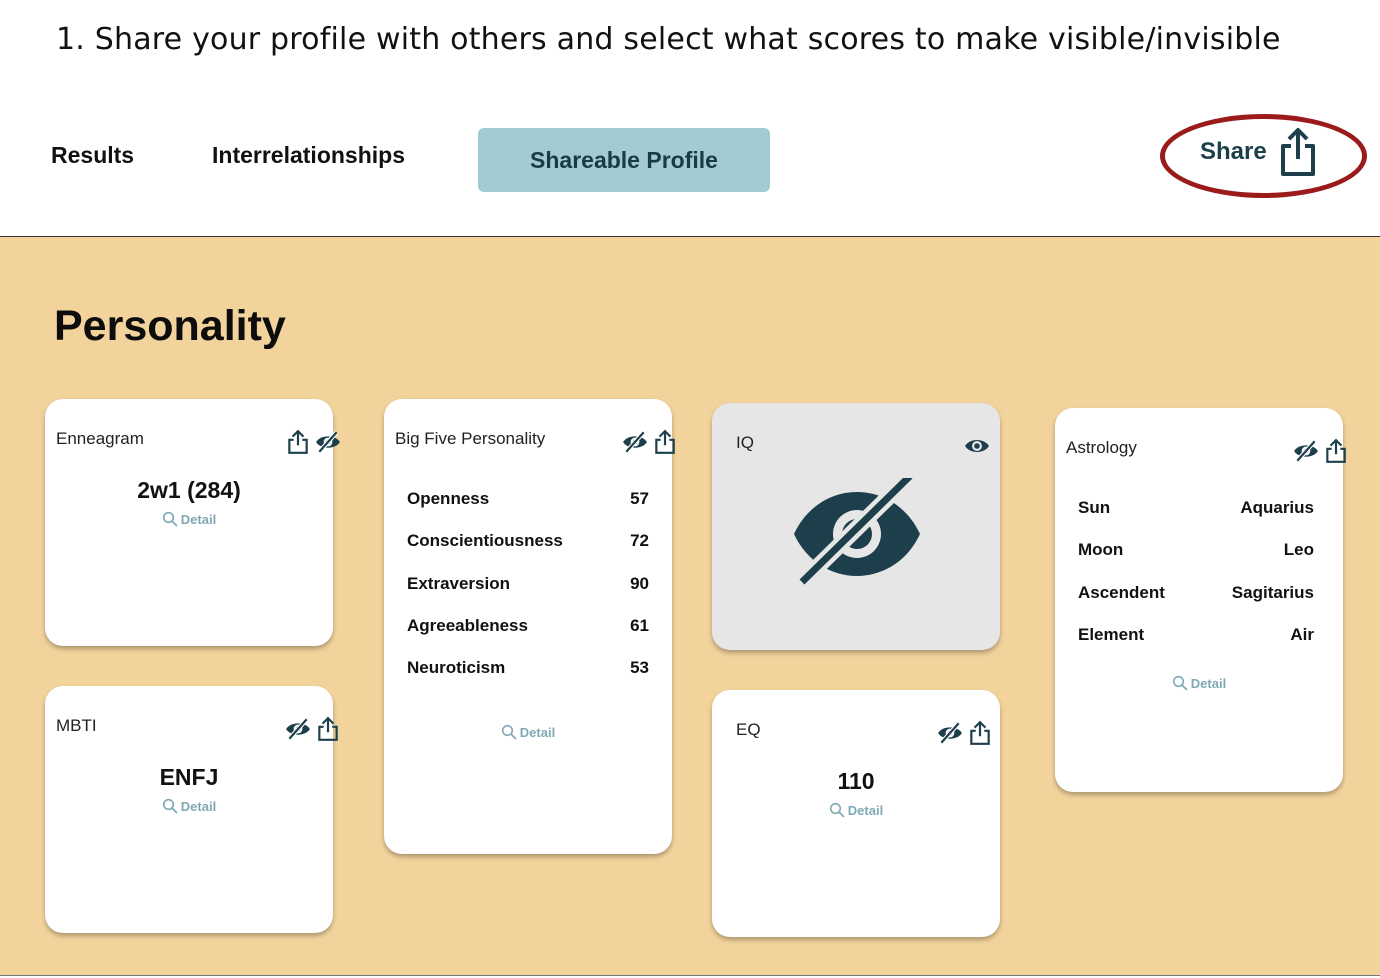 The height and width of the screenshot is (978, 1380). I want to click on tab-shareable-profile-label: Shareable Profile, so click(624, 159).